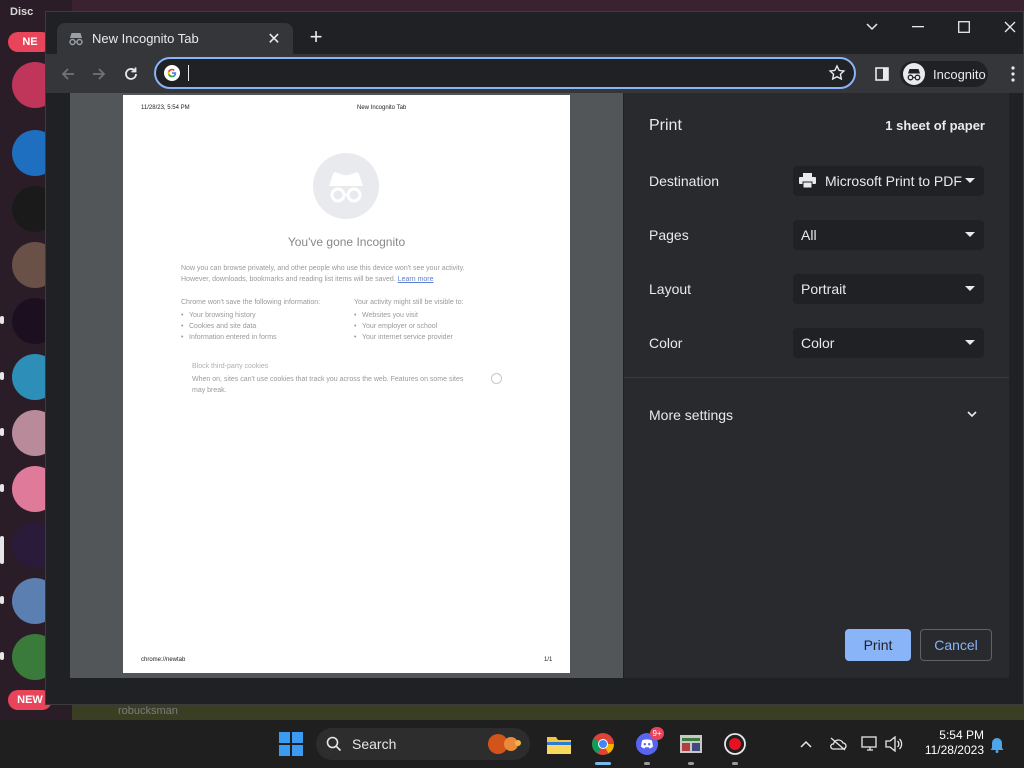 Image resolution: width=1024 pixels, height=768 pixels. I want to click on onedrive-tray-button, so click(838, 744).